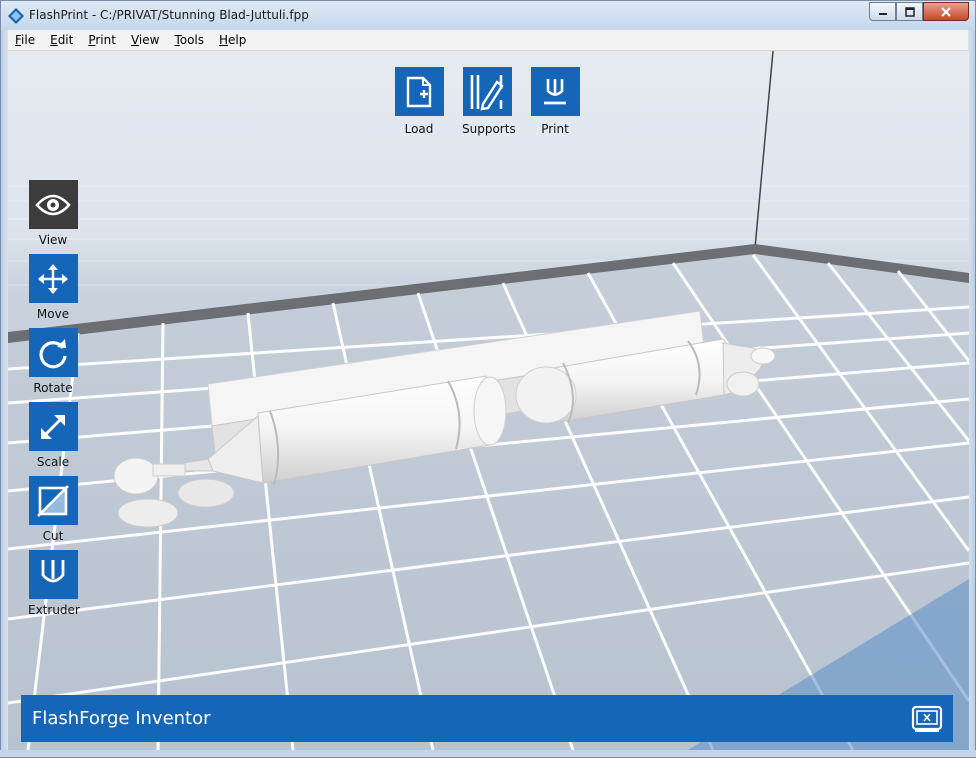  What do you see at coordinates (487, 718) in the screenshot?
I see `printer-status-bar: FlashForge Inventor` at bounding box center [487, 718].